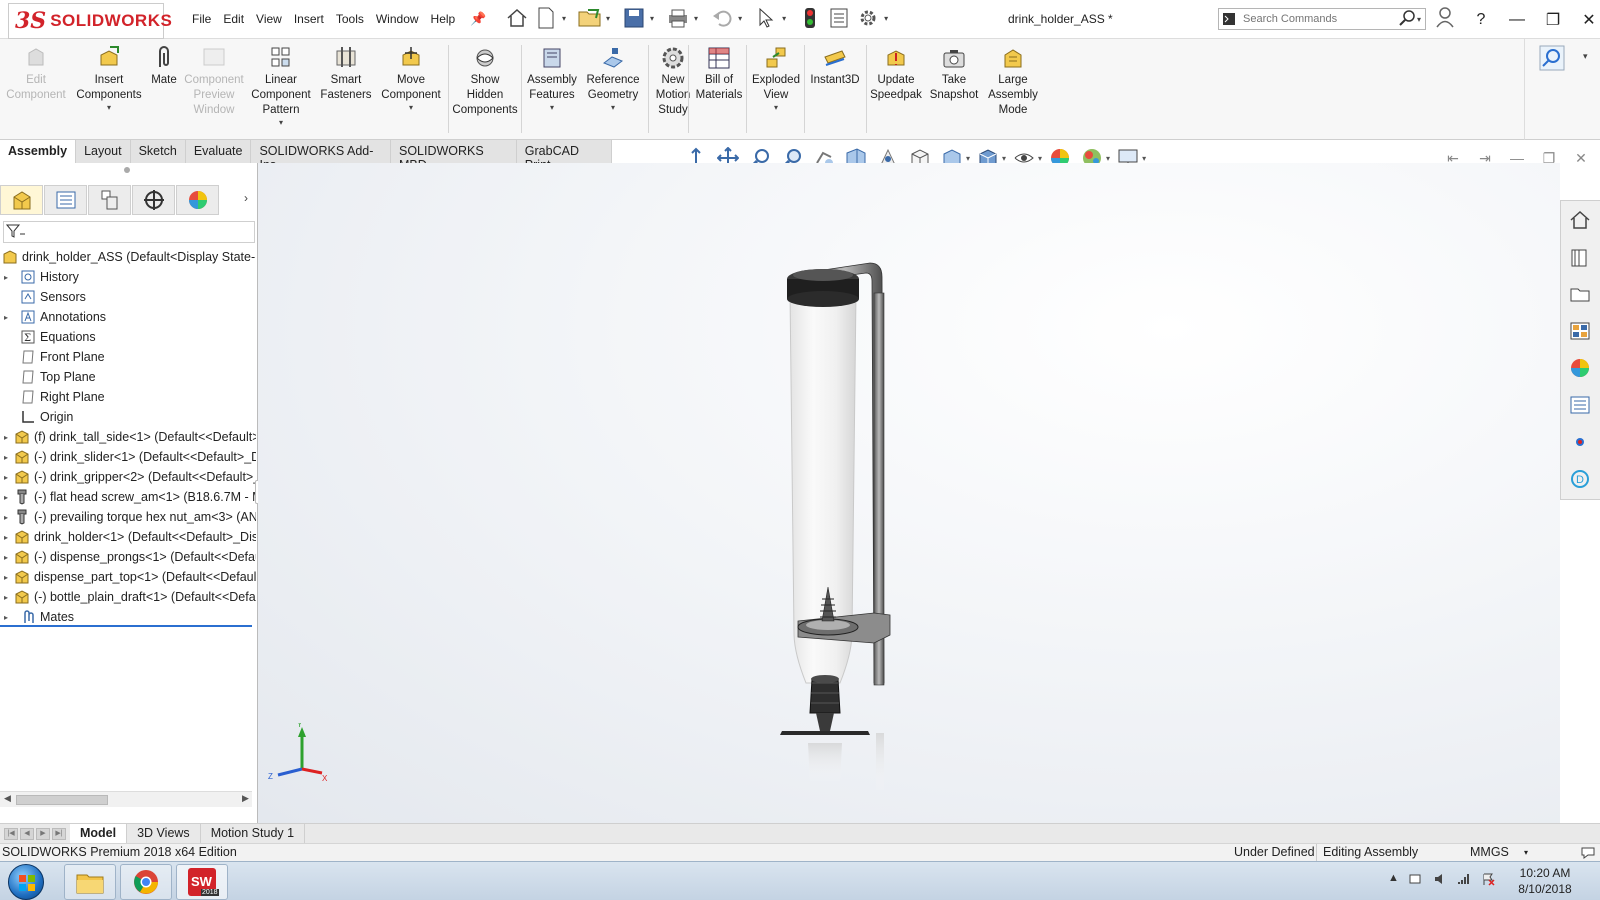 The image size is (1600, 900). What do you see at coordinates (27, 833) in the screenshot?
I see `prev-tab-arrow: ◀` at bounding box center [27, 833].